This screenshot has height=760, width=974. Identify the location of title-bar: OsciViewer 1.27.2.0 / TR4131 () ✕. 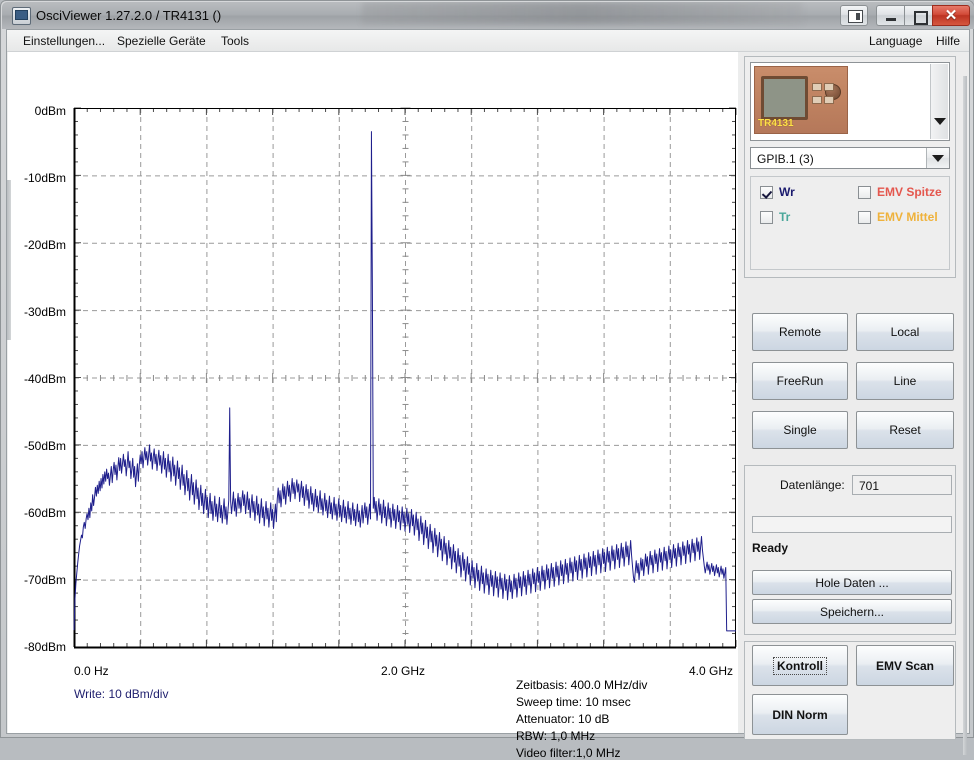
(488, 15).